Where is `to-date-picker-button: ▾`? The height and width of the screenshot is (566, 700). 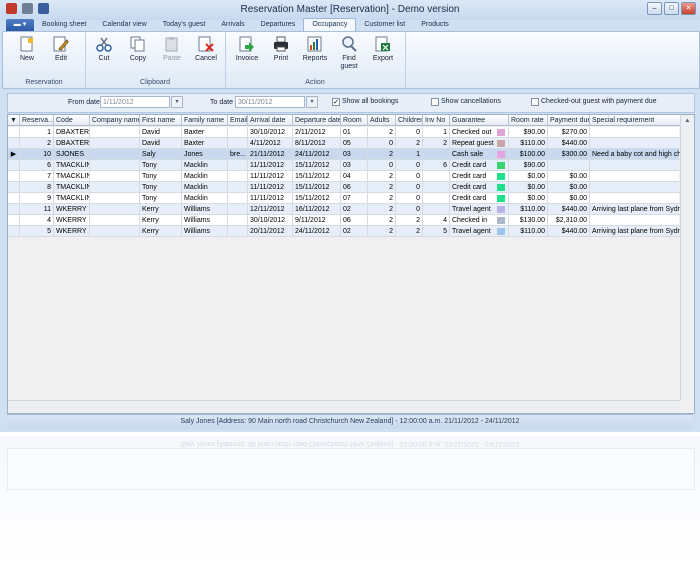 to-date-picker-button: ▾ is located at coordinates (312, 102).